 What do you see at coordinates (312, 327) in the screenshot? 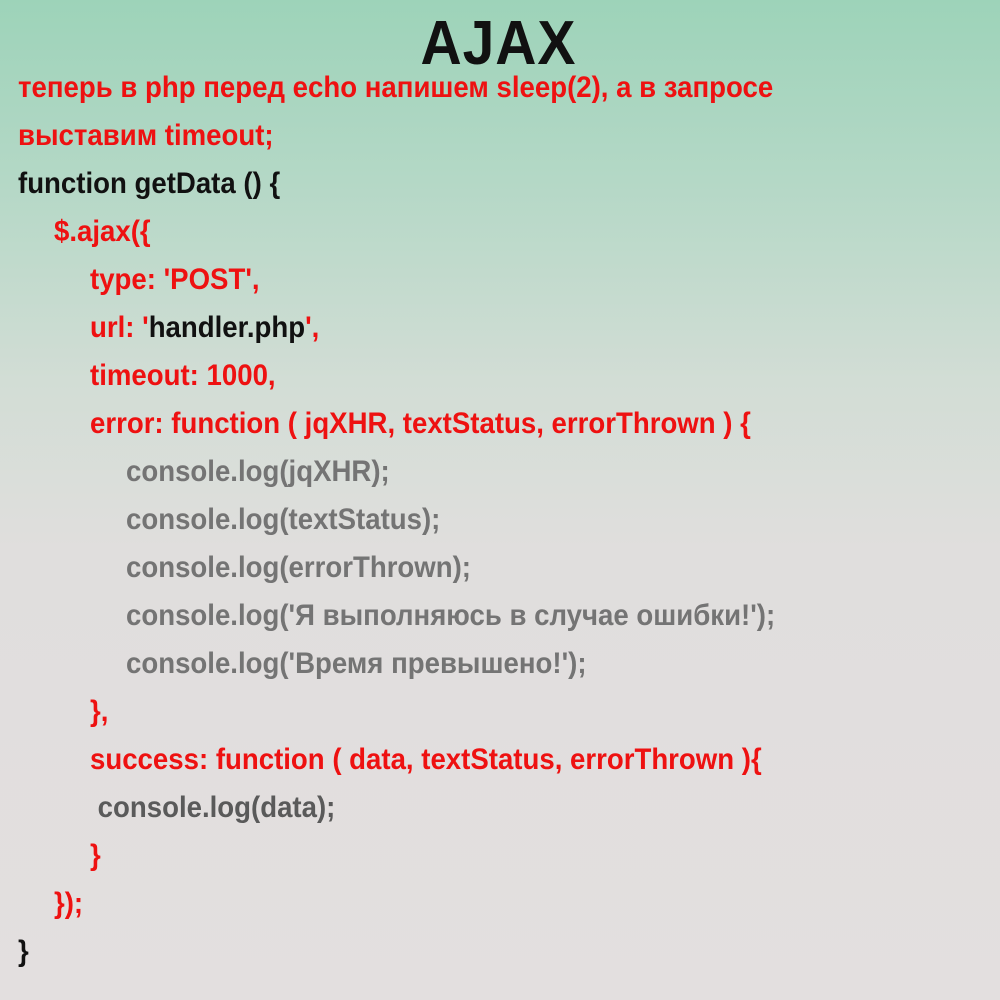
I see `code-url-end: ',` at bounding box center [312, 327].